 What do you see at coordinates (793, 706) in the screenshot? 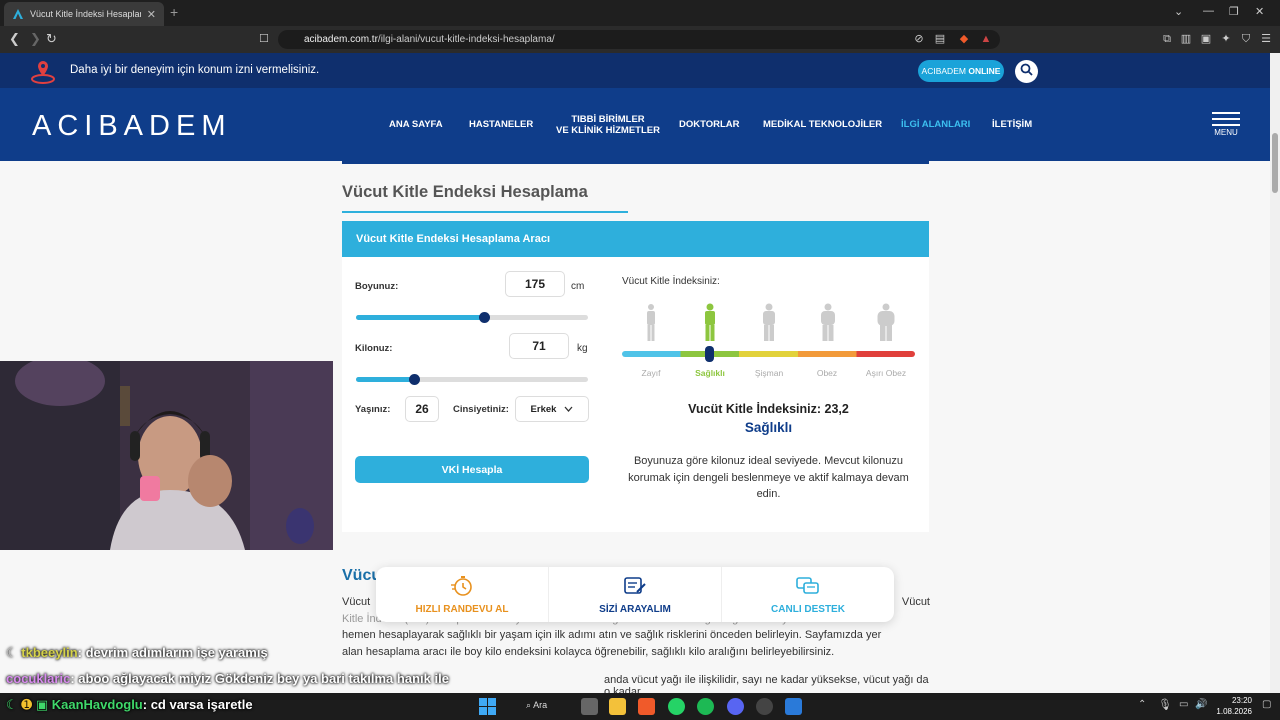
I see `app-icon` at bounding box center [793, 706].